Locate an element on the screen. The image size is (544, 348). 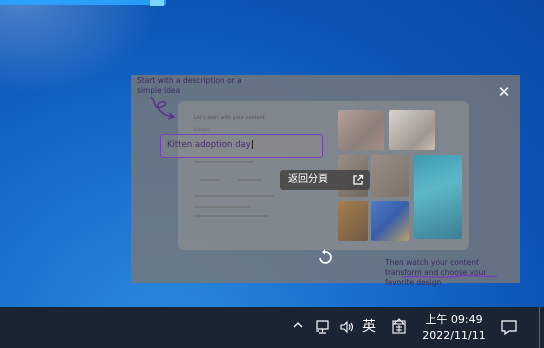
network-icon is located at coordinates (323, 327).